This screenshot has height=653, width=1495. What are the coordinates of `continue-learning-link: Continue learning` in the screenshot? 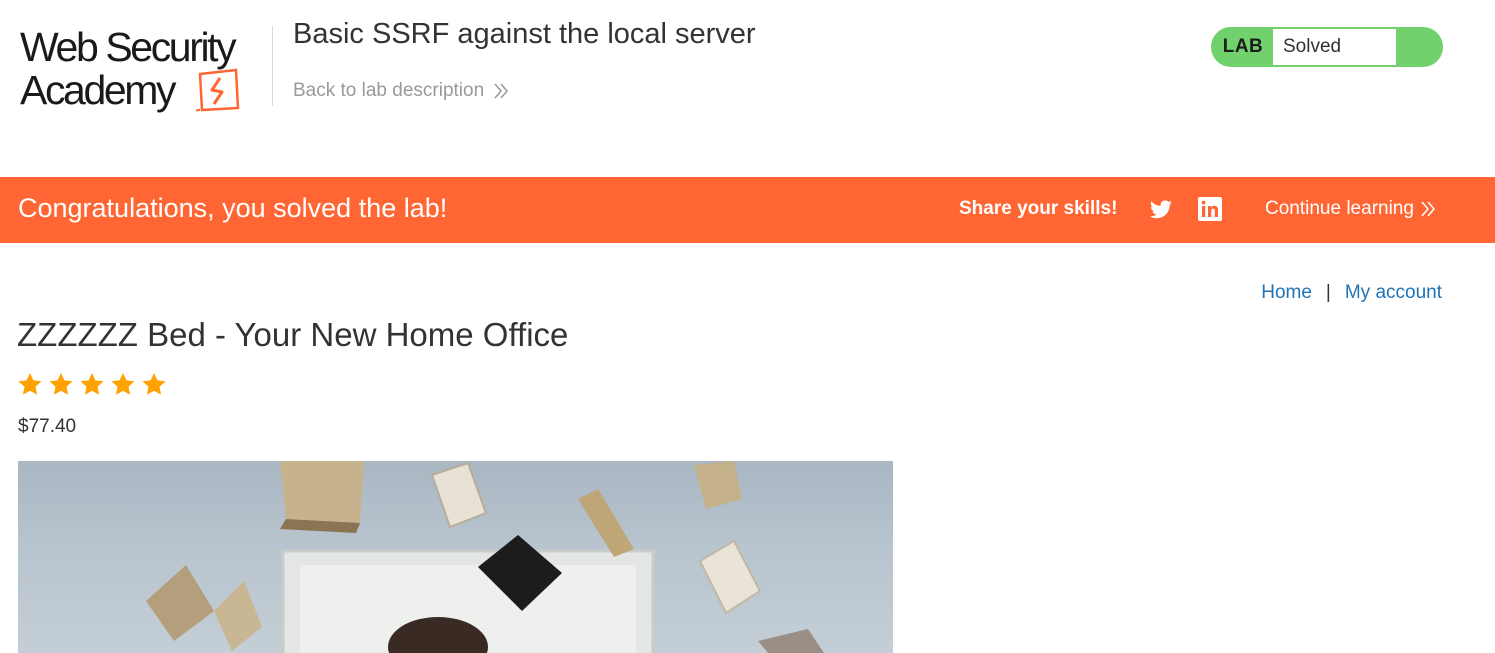 It's located at (1350, 209).